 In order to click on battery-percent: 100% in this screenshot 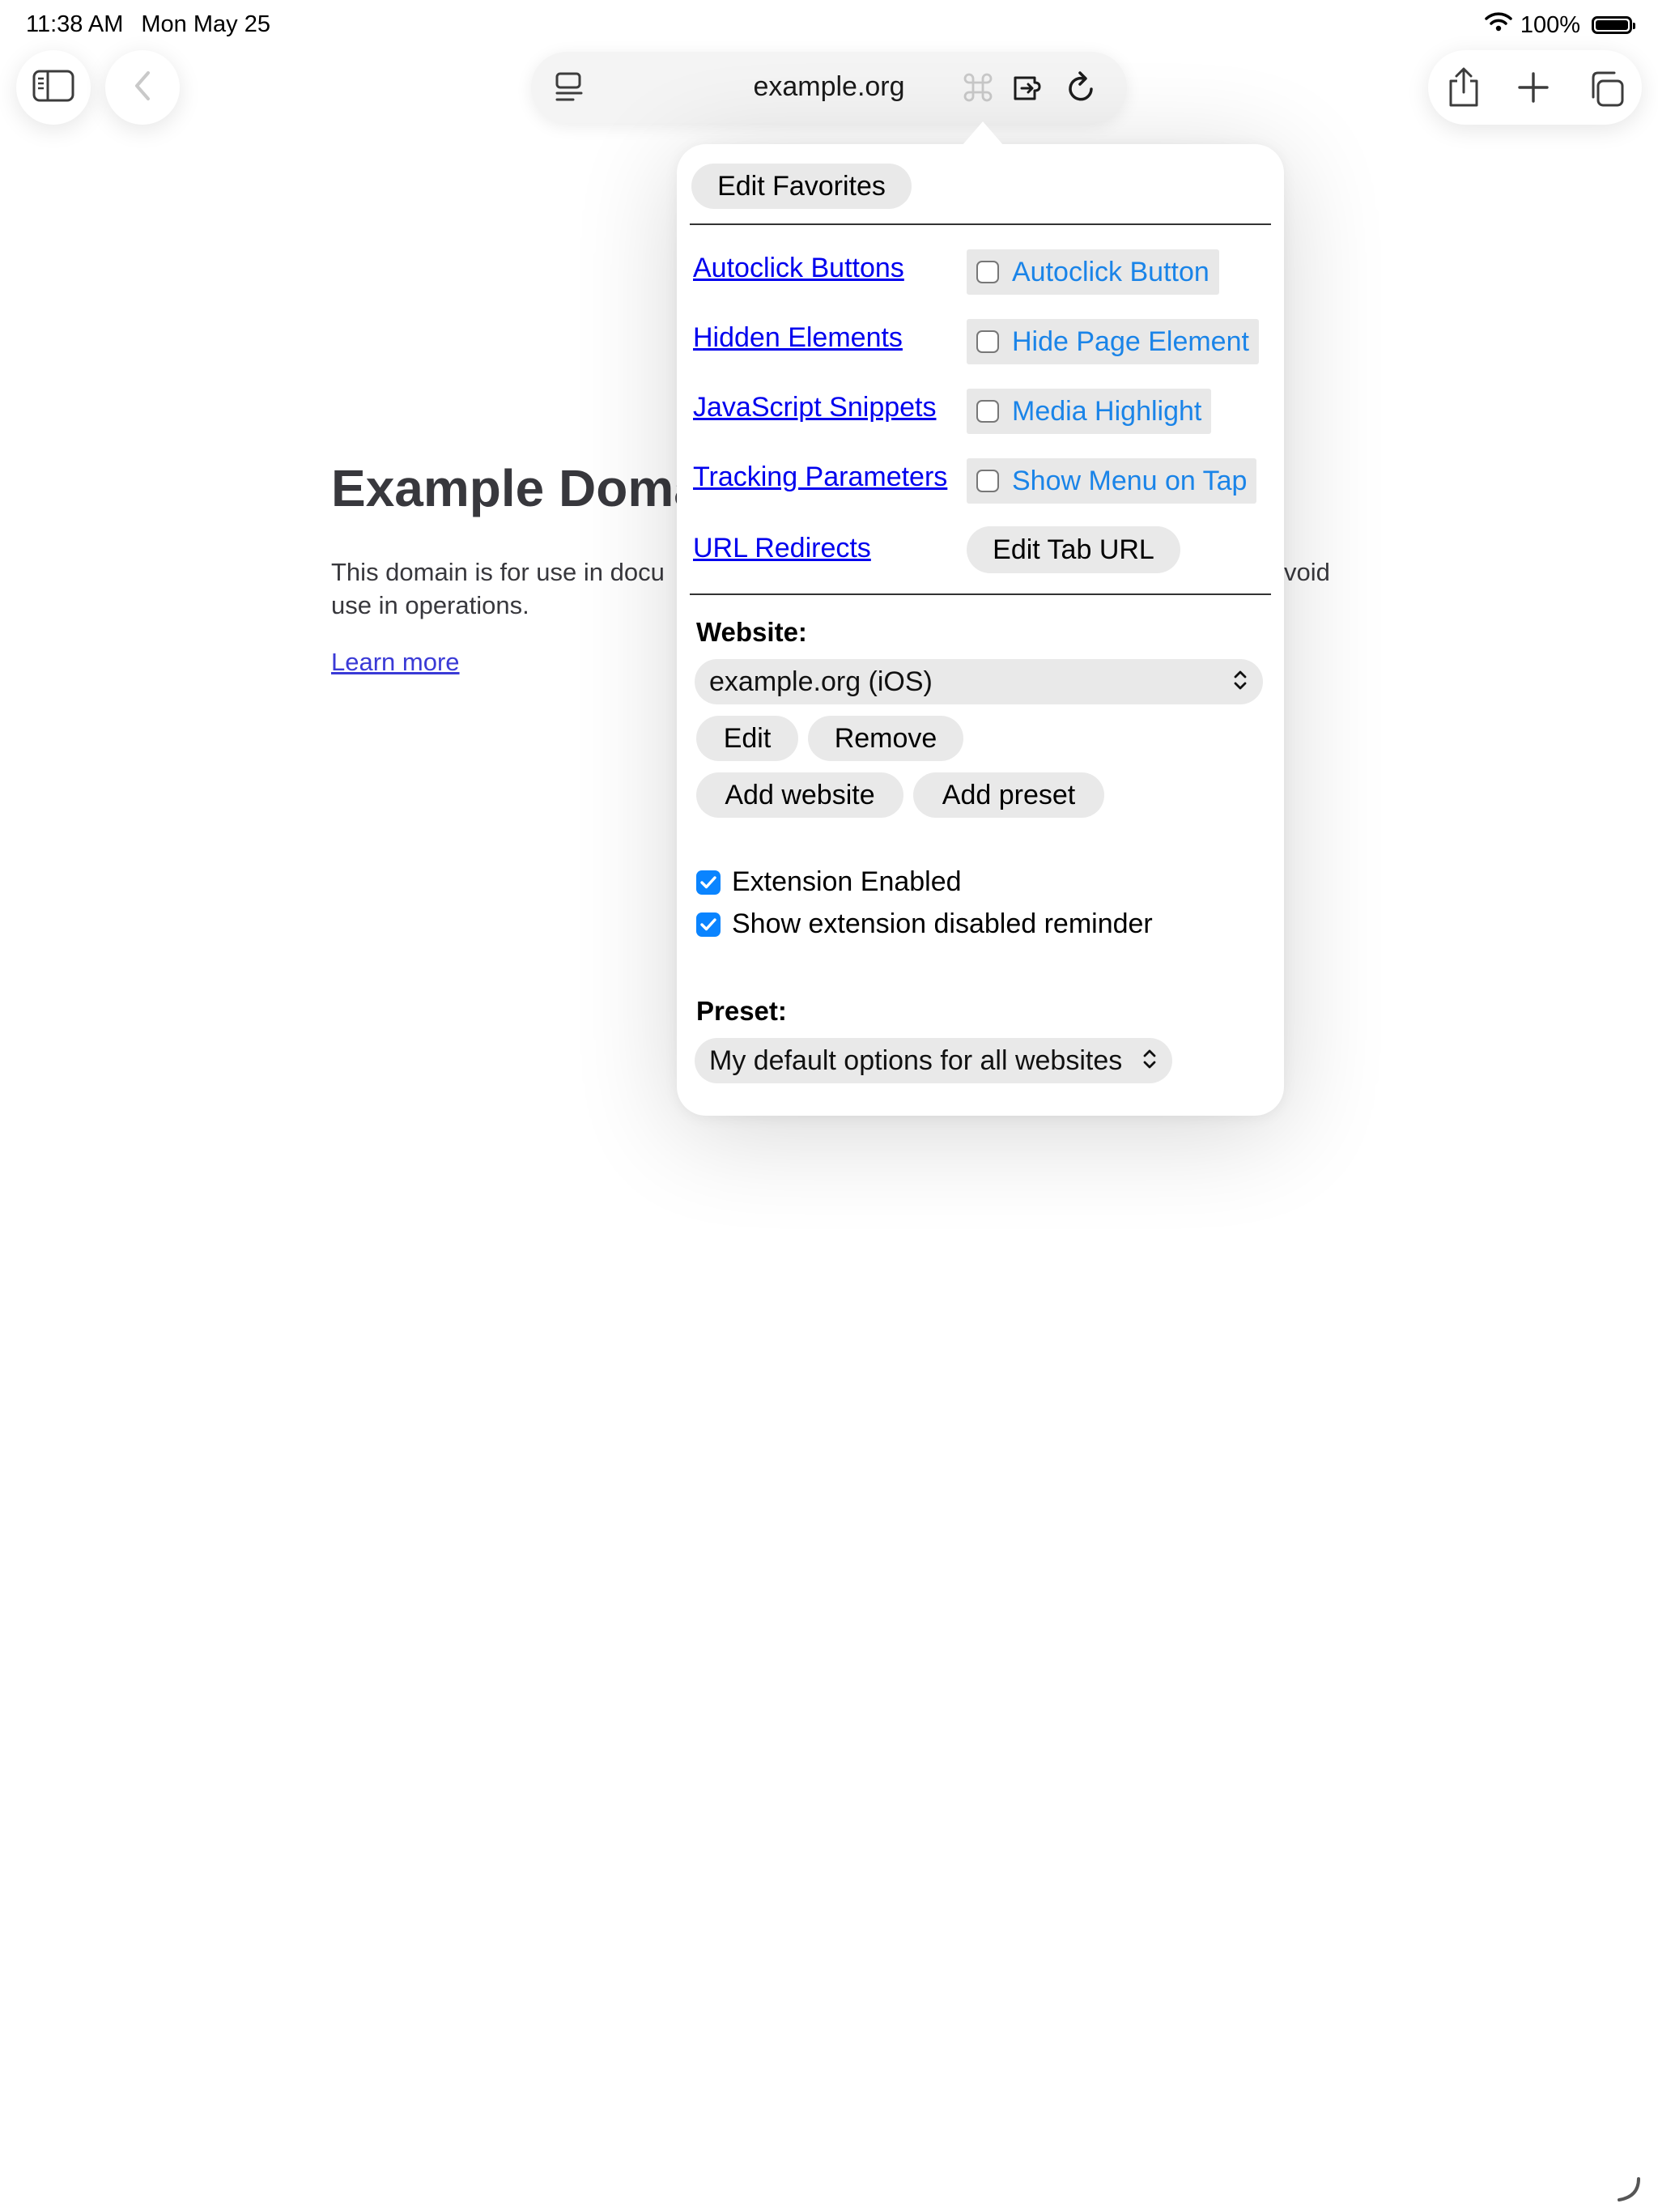, I will do `click(1550, 25)`.